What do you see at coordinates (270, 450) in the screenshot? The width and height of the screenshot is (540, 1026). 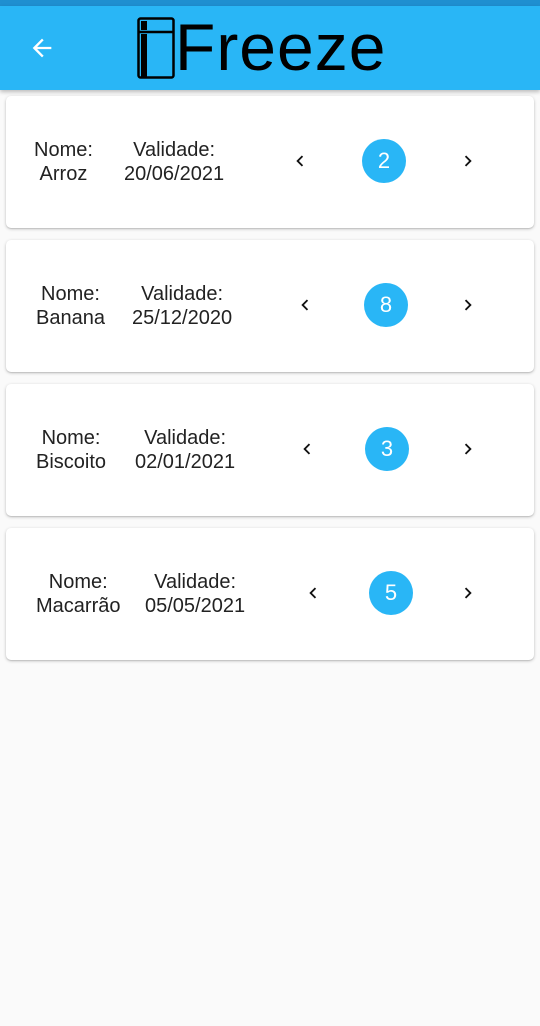 I see `list-item: Nome: Biscoito Validade: 02/01/2021 3` at bounding box center [270, 450].